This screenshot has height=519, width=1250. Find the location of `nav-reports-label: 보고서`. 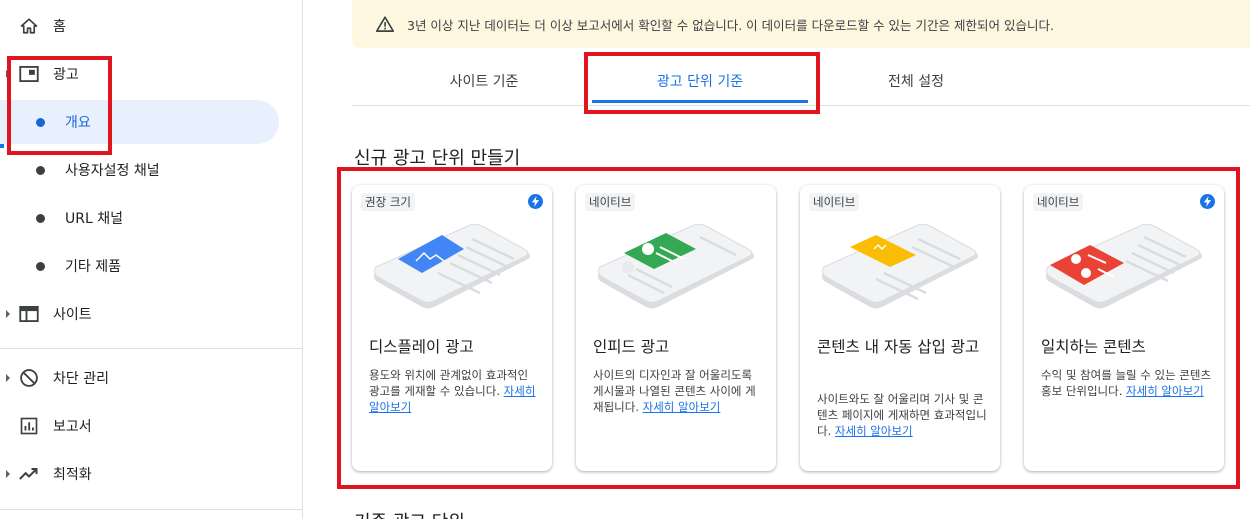

nav-reports-label: 보고서 is located at coordinates (72, 427).